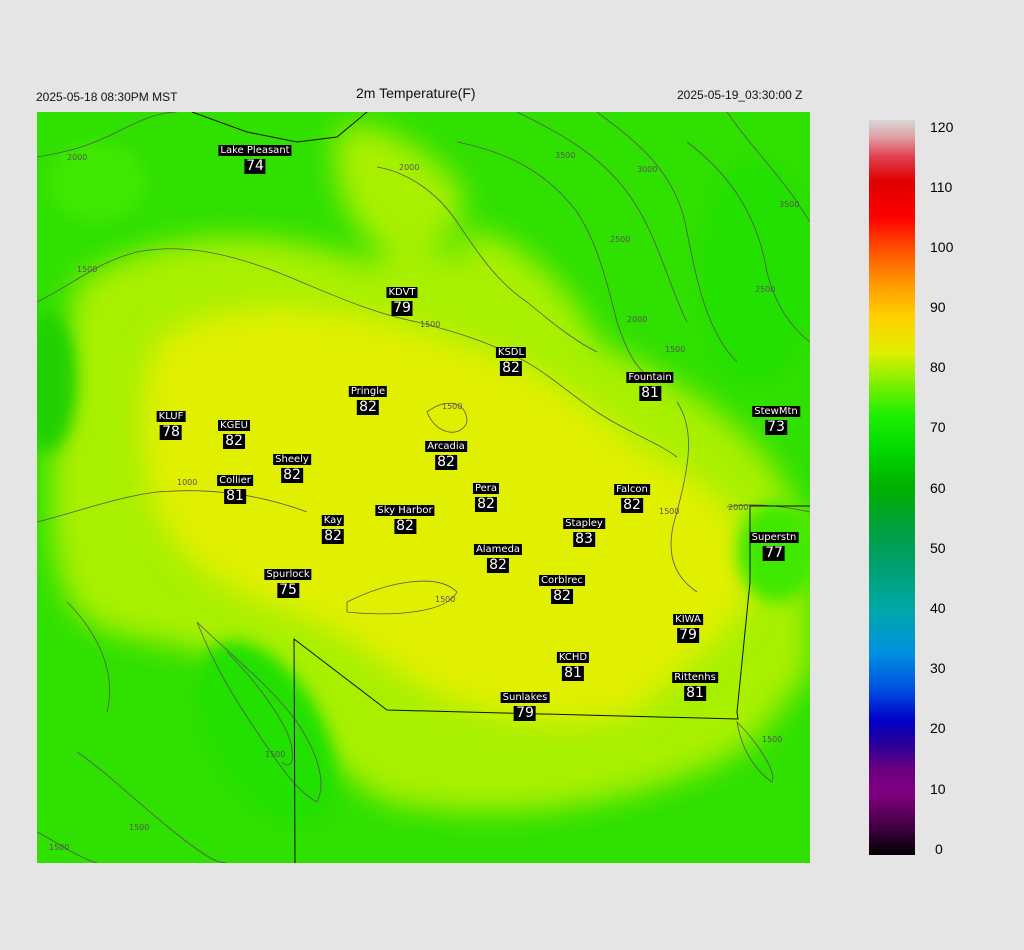 The image size is (1024, 950). What do you see at coordinates (740, 95) in the screenshot?
I see `valid-time-utc: 2025-05-19_03:30:00 Z` at bounding box center [740, 95].